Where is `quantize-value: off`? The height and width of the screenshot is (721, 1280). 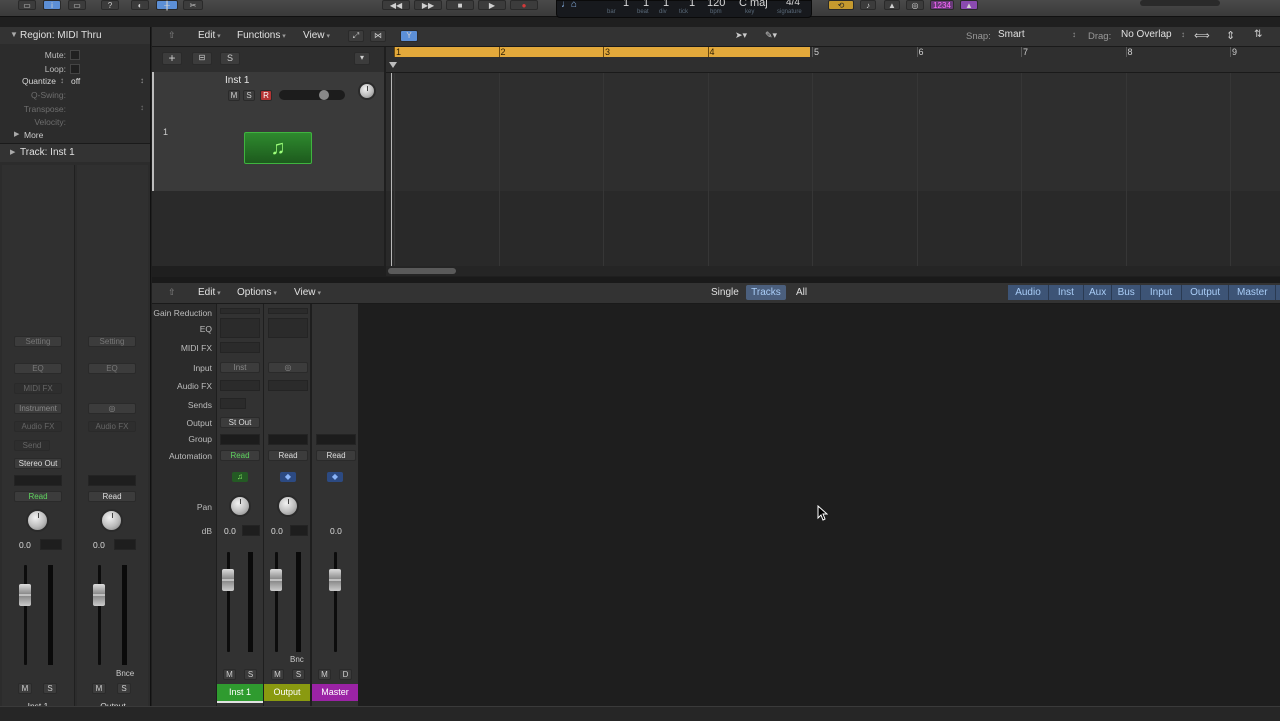 quantize-value: off is located at coordinates (75, 81).